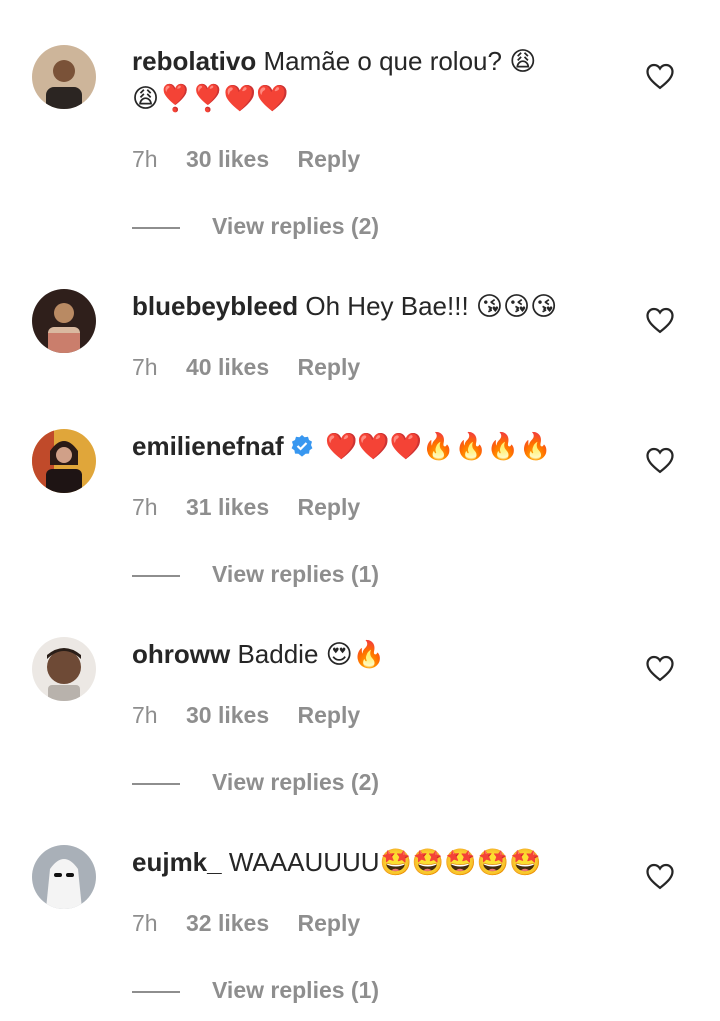  I want to click on comment-username: bluebeybleed, so click(215, 306).